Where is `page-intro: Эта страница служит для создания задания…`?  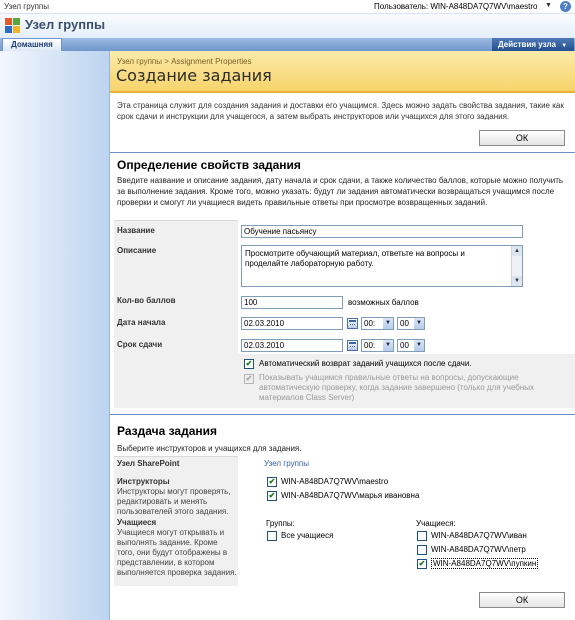 page-intro: Эта страница служит для создания задания… is located at coordinates (340, 110).